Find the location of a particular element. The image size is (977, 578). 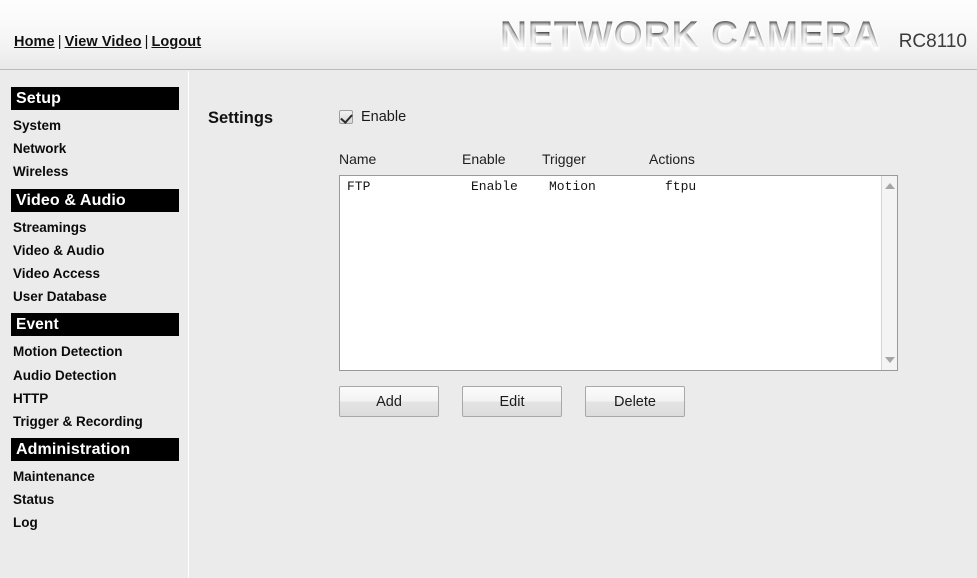

column-header-actions: Actions is located at coordinates (672, 159).